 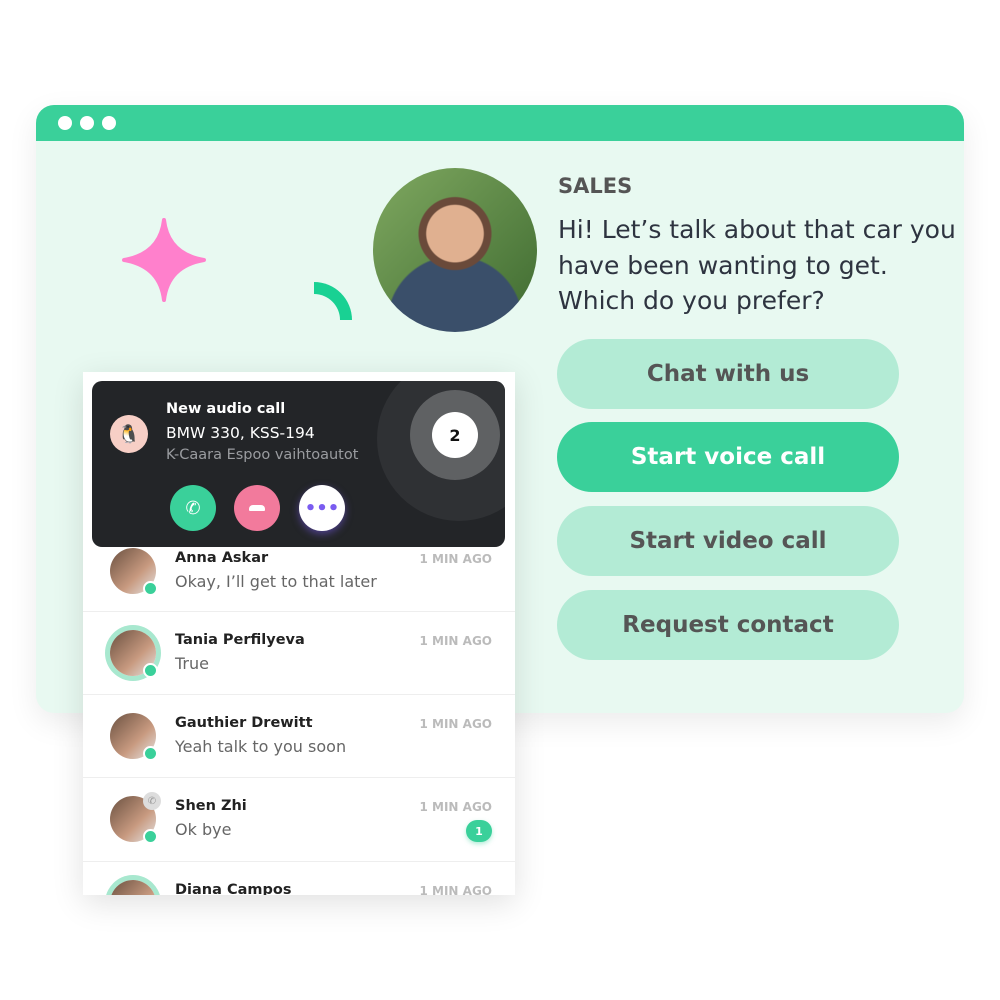 I want to click on last-message: Ok bye, so click(x=203, y=829).